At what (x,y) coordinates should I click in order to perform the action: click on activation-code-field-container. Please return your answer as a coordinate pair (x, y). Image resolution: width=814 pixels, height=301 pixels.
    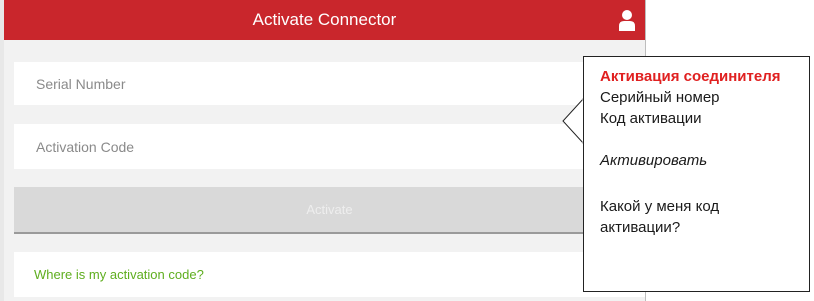
    Looking at the image, I should click on (329, 146).